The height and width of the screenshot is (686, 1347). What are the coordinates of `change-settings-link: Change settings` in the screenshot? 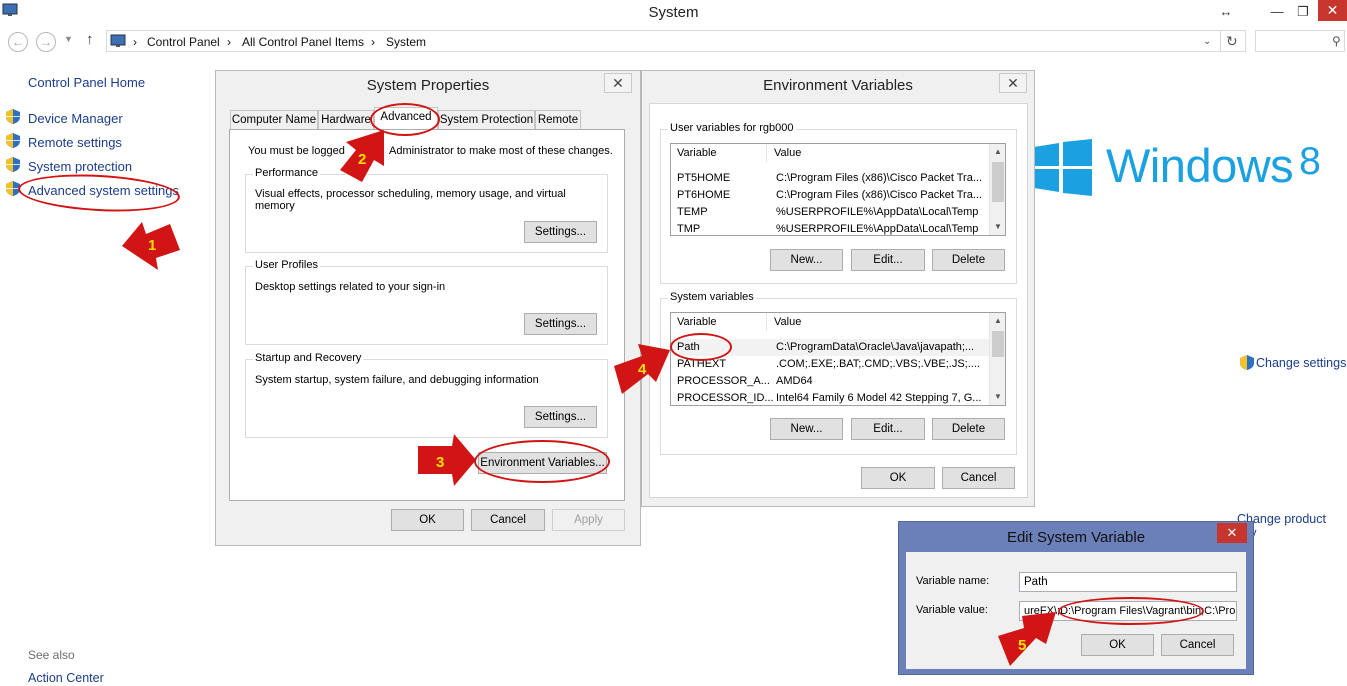 It's located at (1301, 363).